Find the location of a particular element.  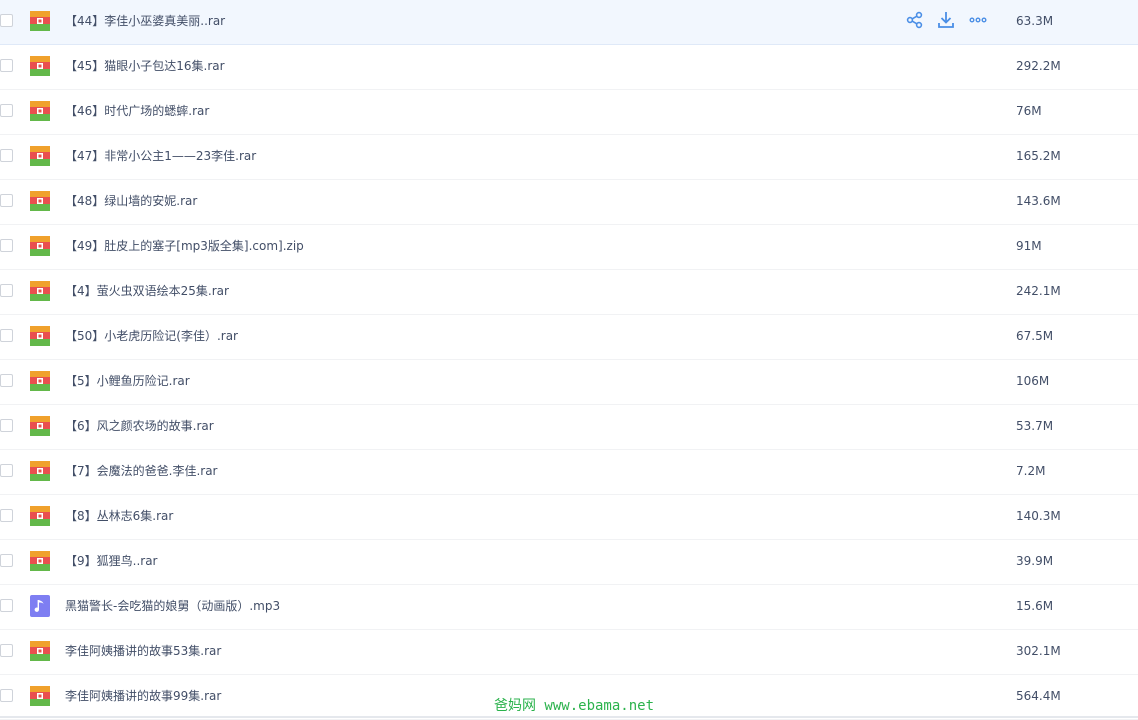

file-row: 【50】小老虎历险记(李佳）.rar 67.5M is located at coordinates (569, 337).